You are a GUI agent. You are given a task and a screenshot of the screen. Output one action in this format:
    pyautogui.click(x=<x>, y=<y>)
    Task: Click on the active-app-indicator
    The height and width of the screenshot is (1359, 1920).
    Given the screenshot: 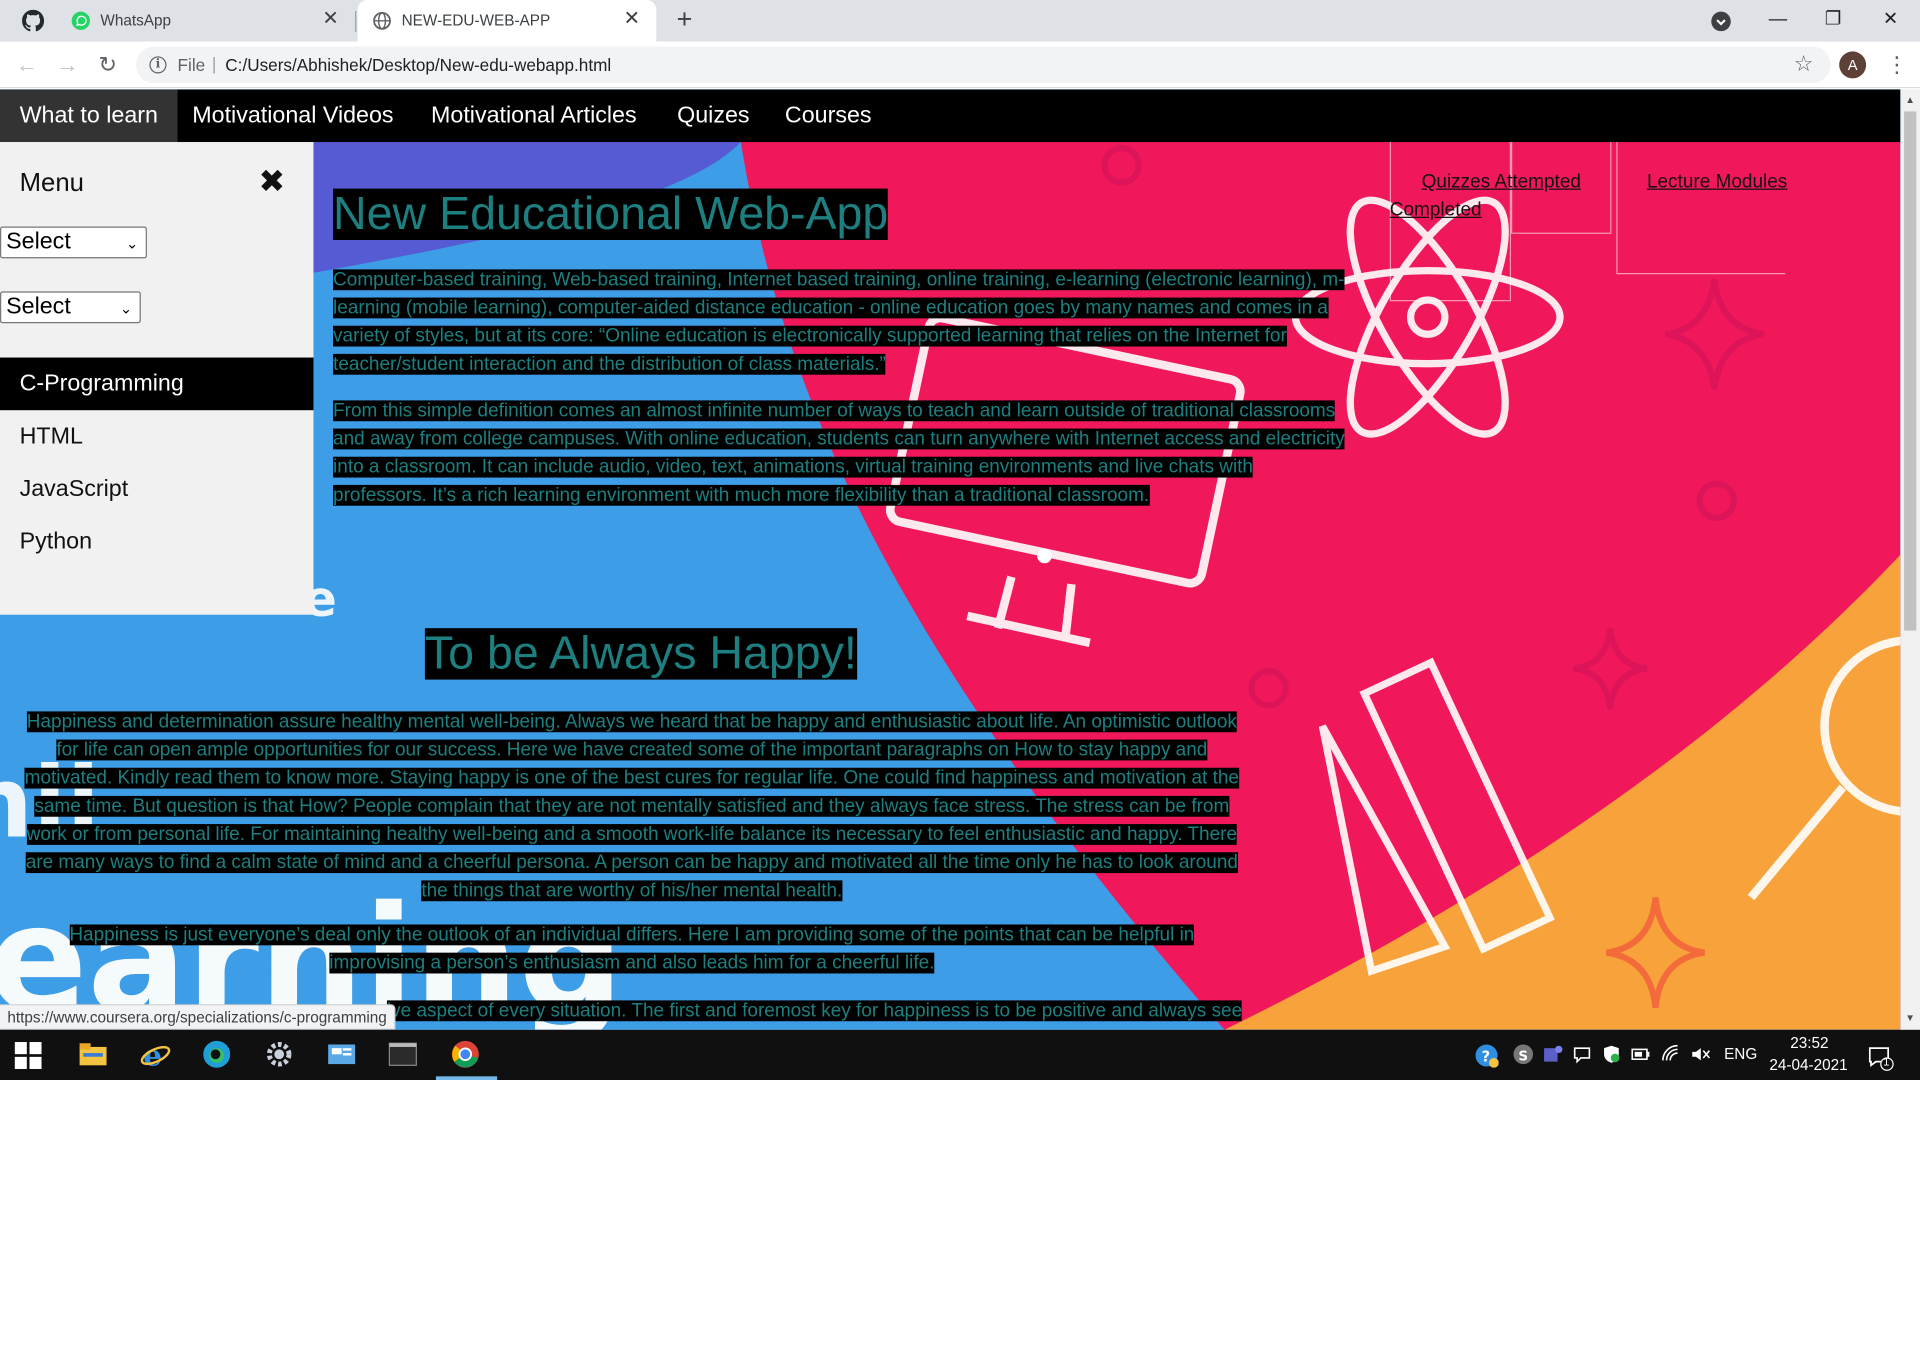 What is the action you would take?
    pyautogui.click(x=466, y=1078)
    